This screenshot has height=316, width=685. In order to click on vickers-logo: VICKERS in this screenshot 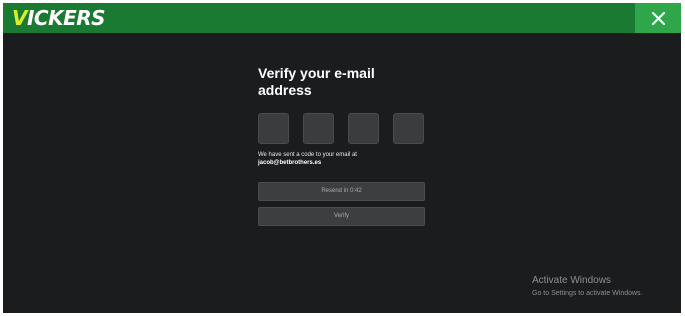, I will do `click(59, 18)`.